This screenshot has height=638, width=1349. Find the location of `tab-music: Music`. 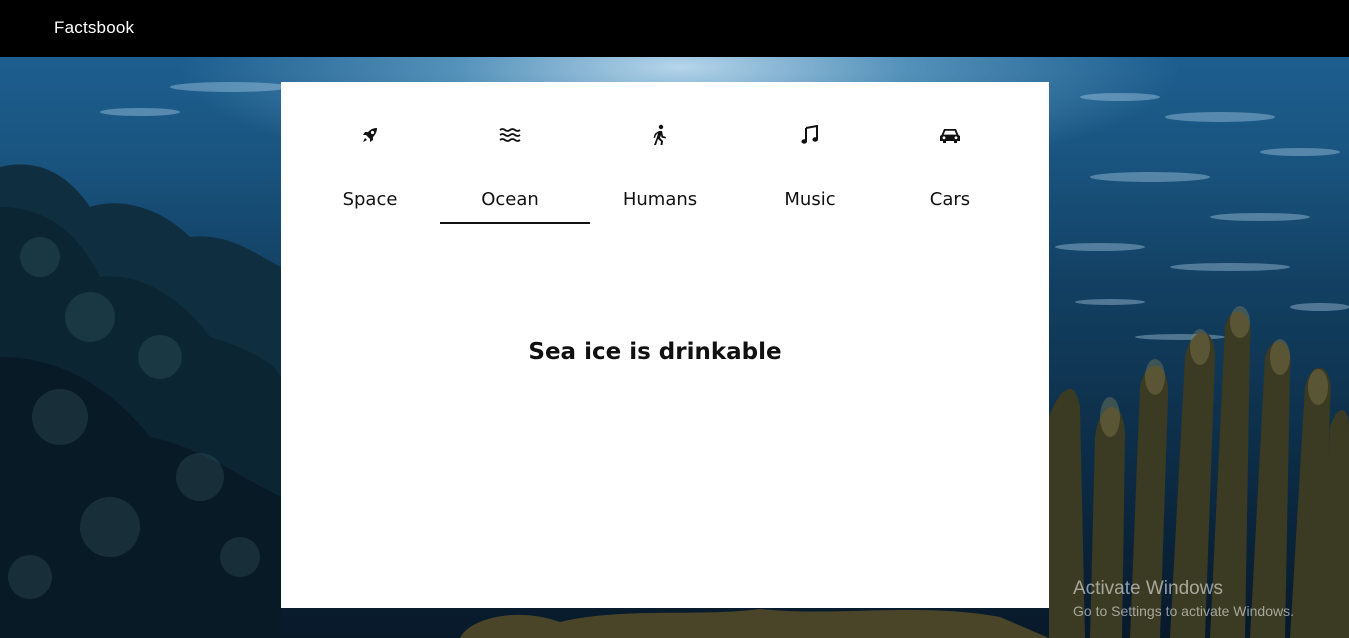

tab-music: Music is located at coordinates (810, 168).